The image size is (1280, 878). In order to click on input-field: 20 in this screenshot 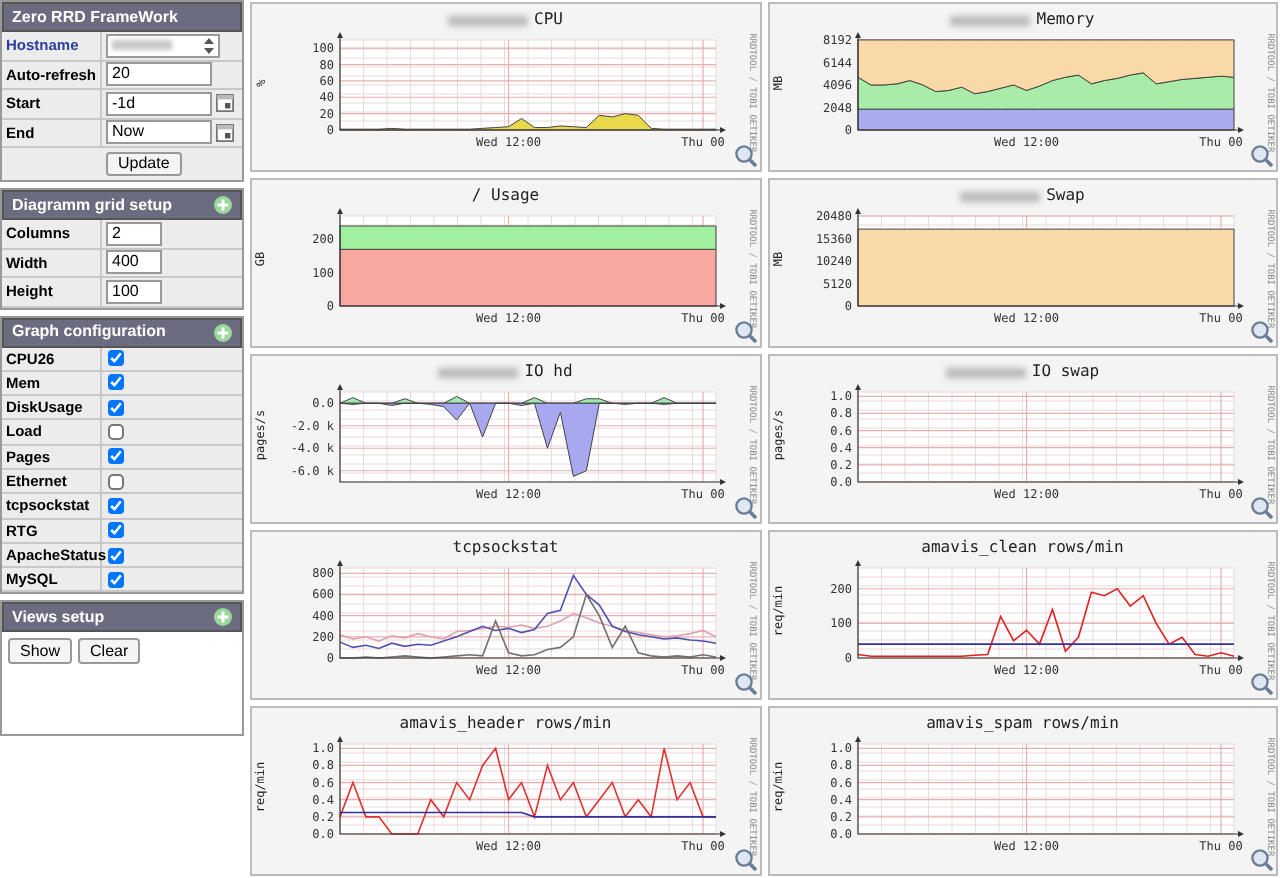, I will do `click(159, 74)`.